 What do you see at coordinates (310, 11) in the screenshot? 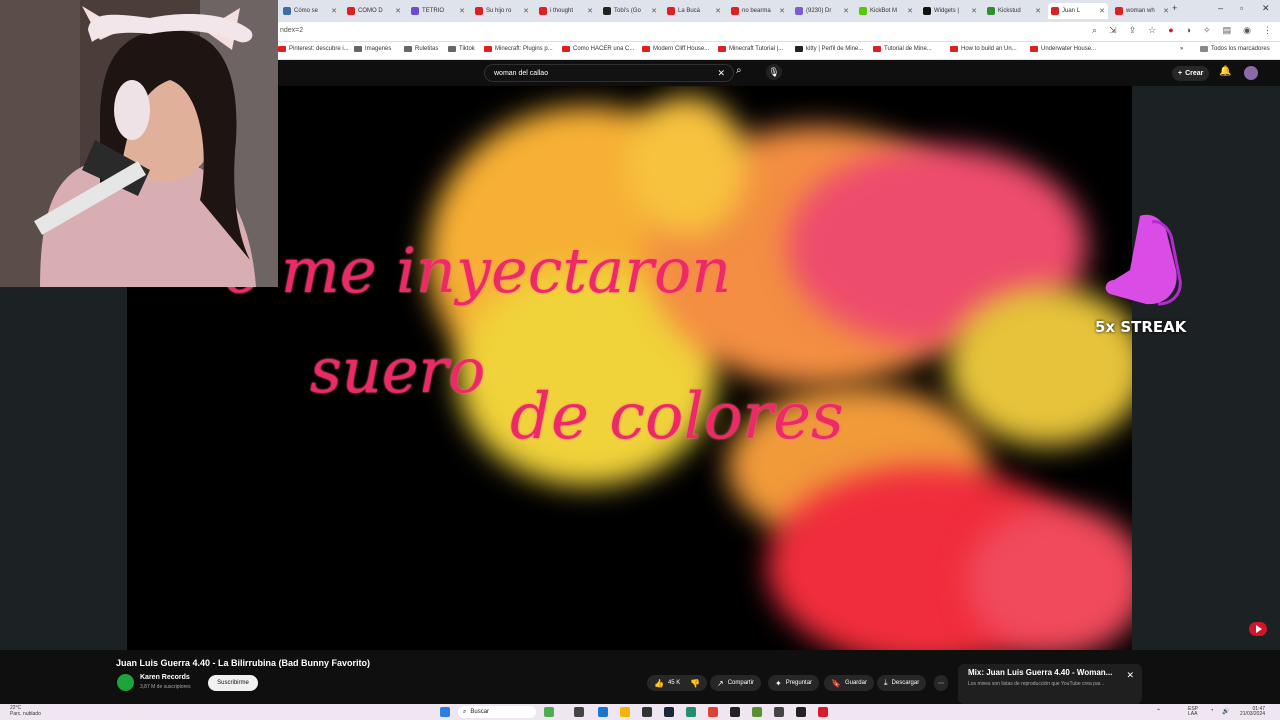
I see `browser-tab: Cómo se ✕` at bounding box center [310, 11].